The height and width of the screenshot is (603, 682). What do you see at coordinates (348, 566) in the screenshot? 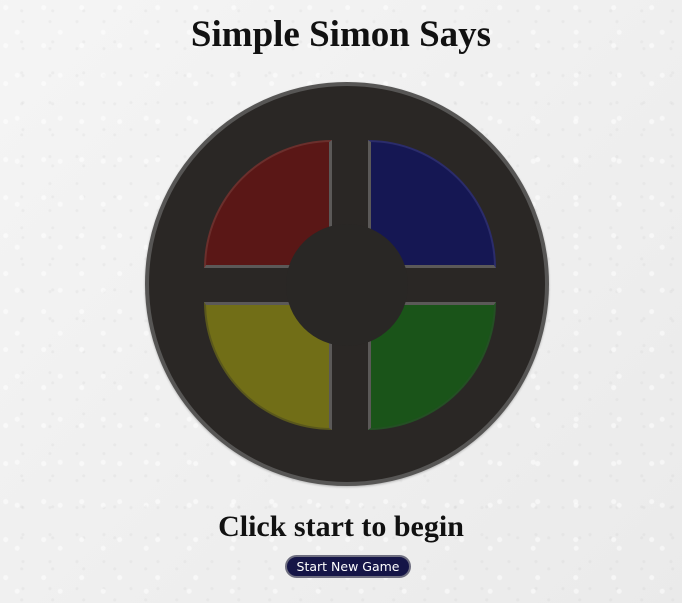
I see `start-new-game-button: Start New Game` at bounding box center [348, 566].